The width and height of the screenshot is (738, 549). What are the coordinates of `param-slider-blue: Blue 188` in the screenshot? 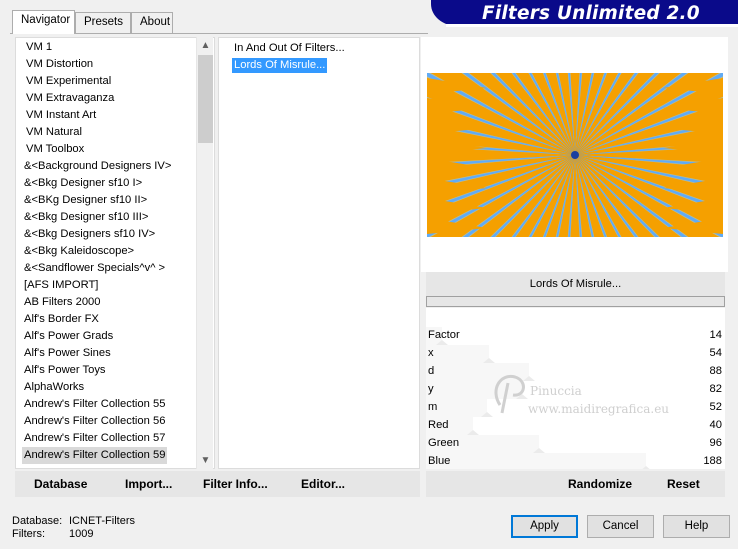 It's located at (575, 461).